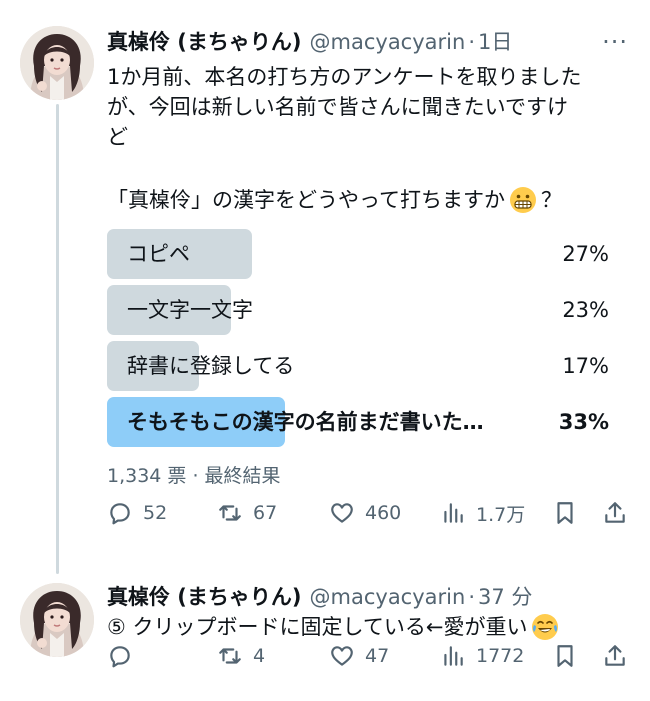 This screenshot has width=650, height=701. Describe the element at coordinates (158, 254) in the screenshot. I see `poll-option-label: コピペ` at that location.